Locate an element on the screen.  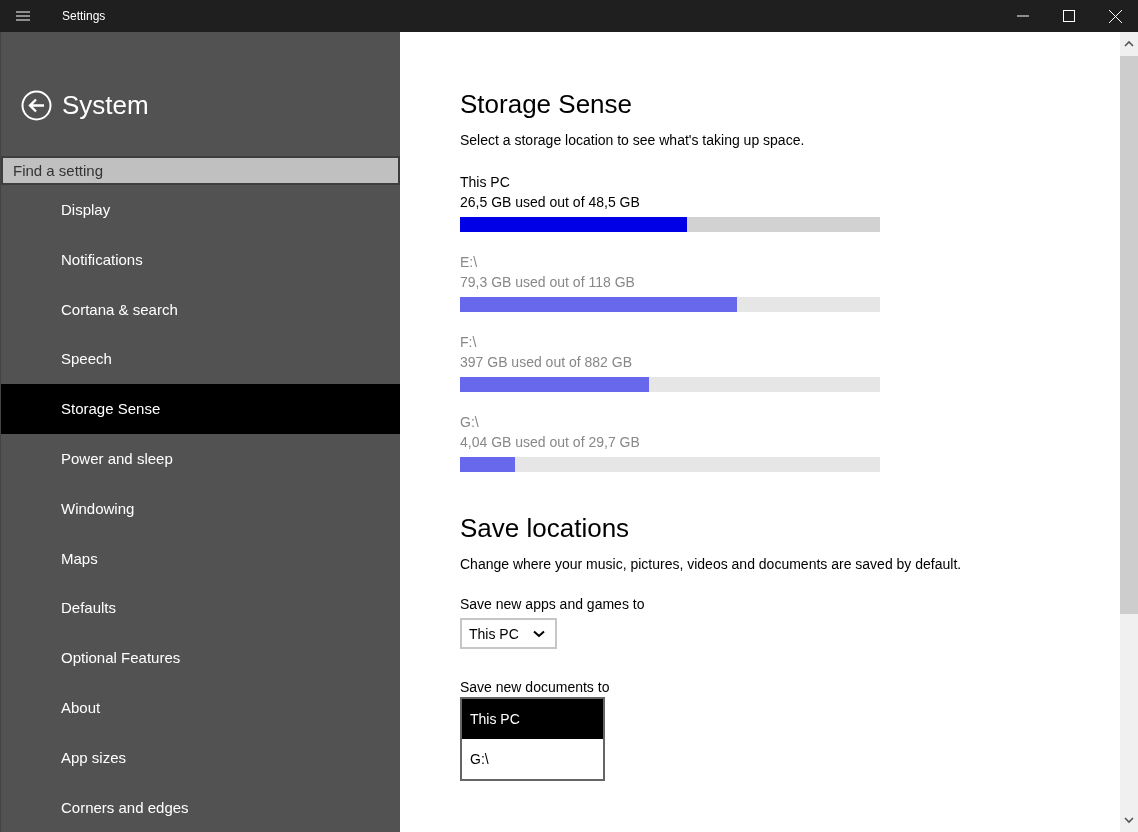
page-title: System is located at coordinates (105, 106).